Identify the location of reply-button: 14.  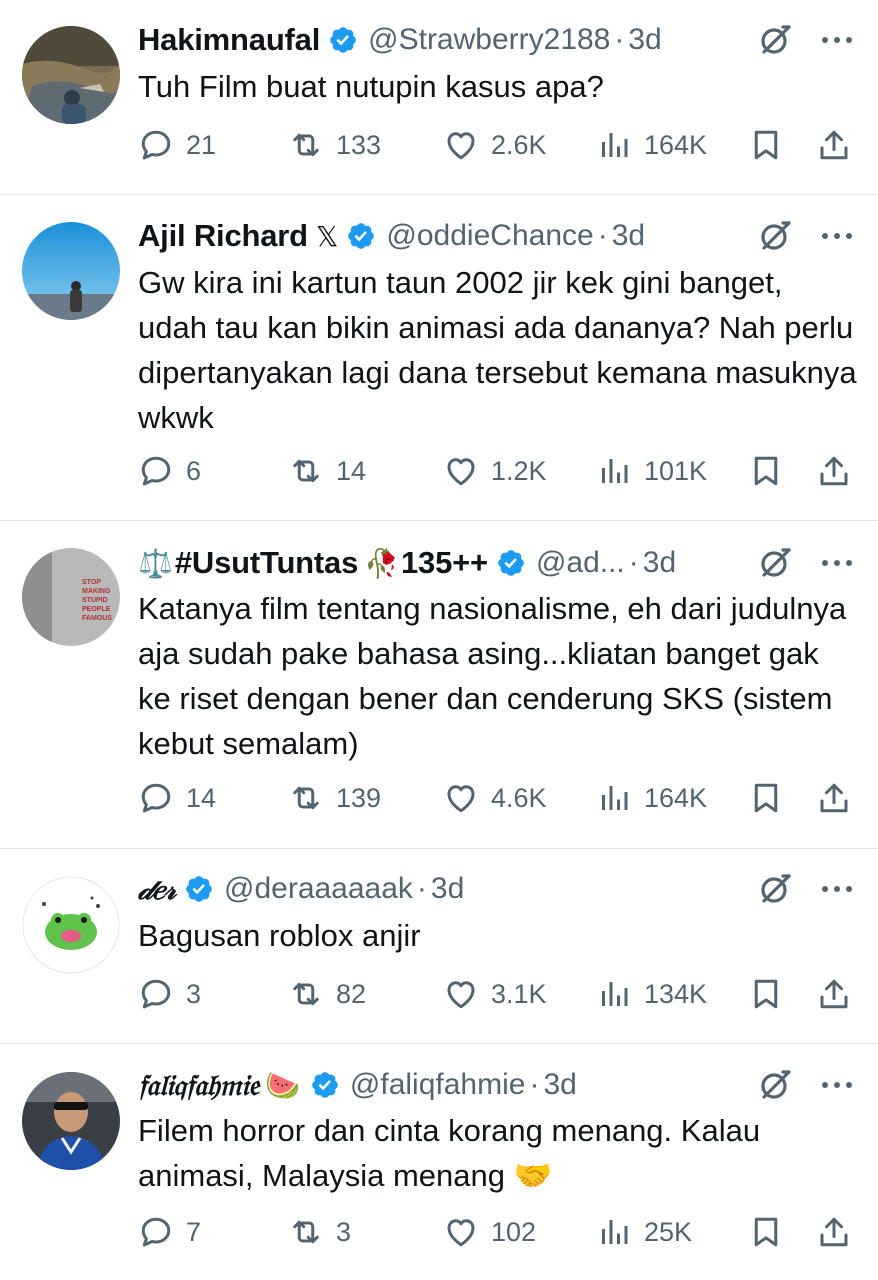
(177, 798).